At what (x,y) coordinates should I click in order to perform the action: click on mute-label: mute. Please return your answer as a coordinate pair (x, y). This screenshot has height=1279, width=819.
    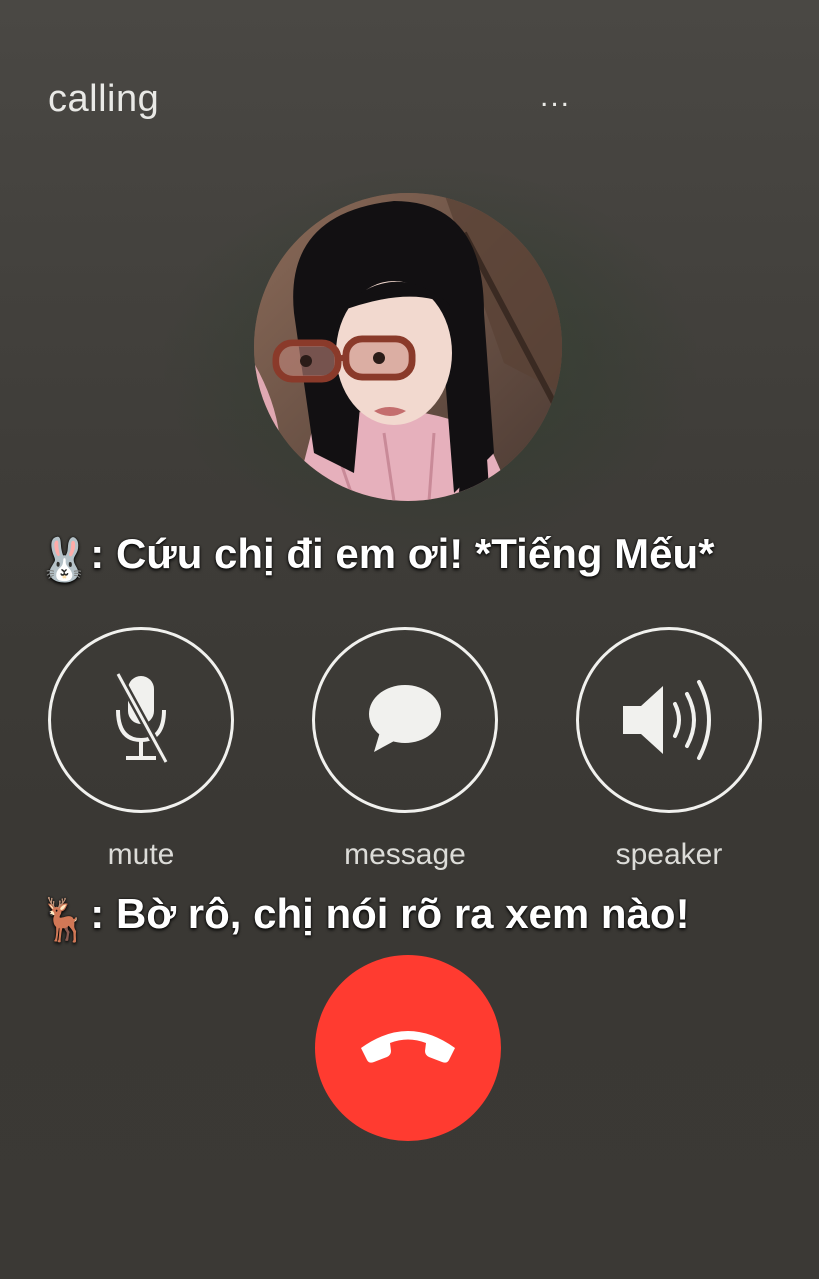
    Looking at the image, I should click on (141, 854).